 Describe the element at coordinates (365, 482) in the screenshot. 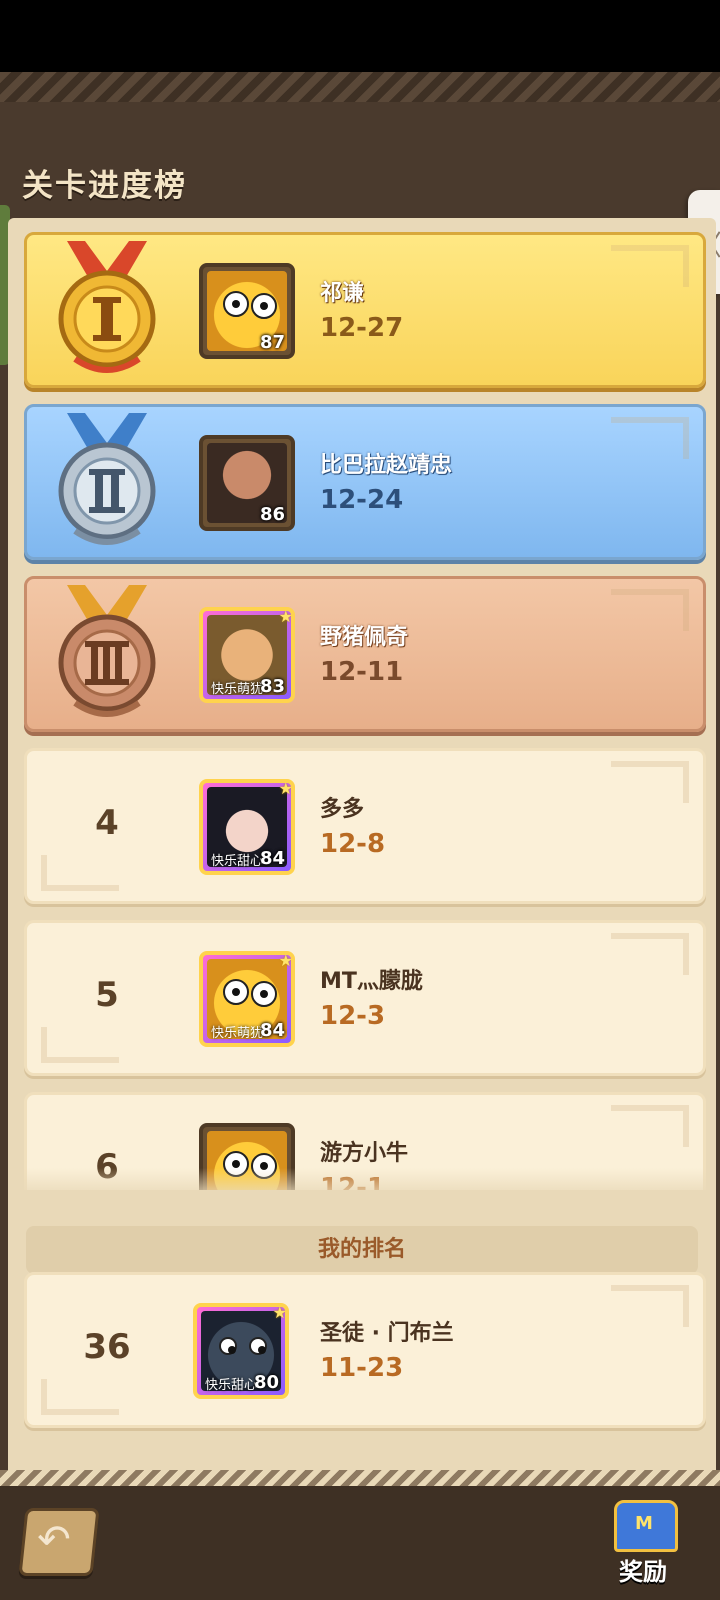

I see `leaderboard-row-2: 86 比巴拉赵靖忠 12-24` at that location.